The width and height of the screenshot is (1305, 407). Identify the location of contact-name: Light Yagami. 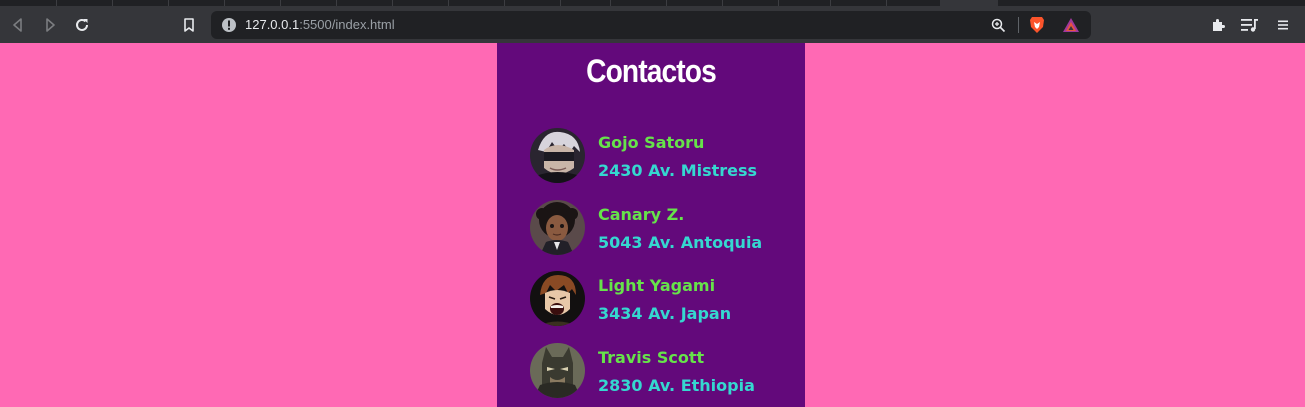
(657, 285).